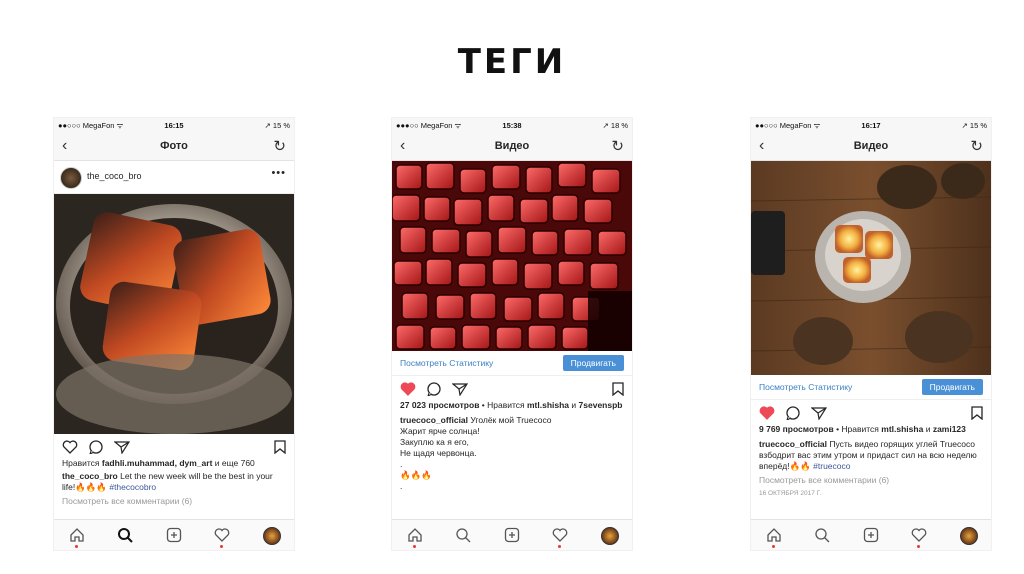 The height and width of the screenshot is (574, 1024). Describe the element at coordinates (132, 487) in the screenshot. I see `caption-hashtag: #thecocobro` at that location.